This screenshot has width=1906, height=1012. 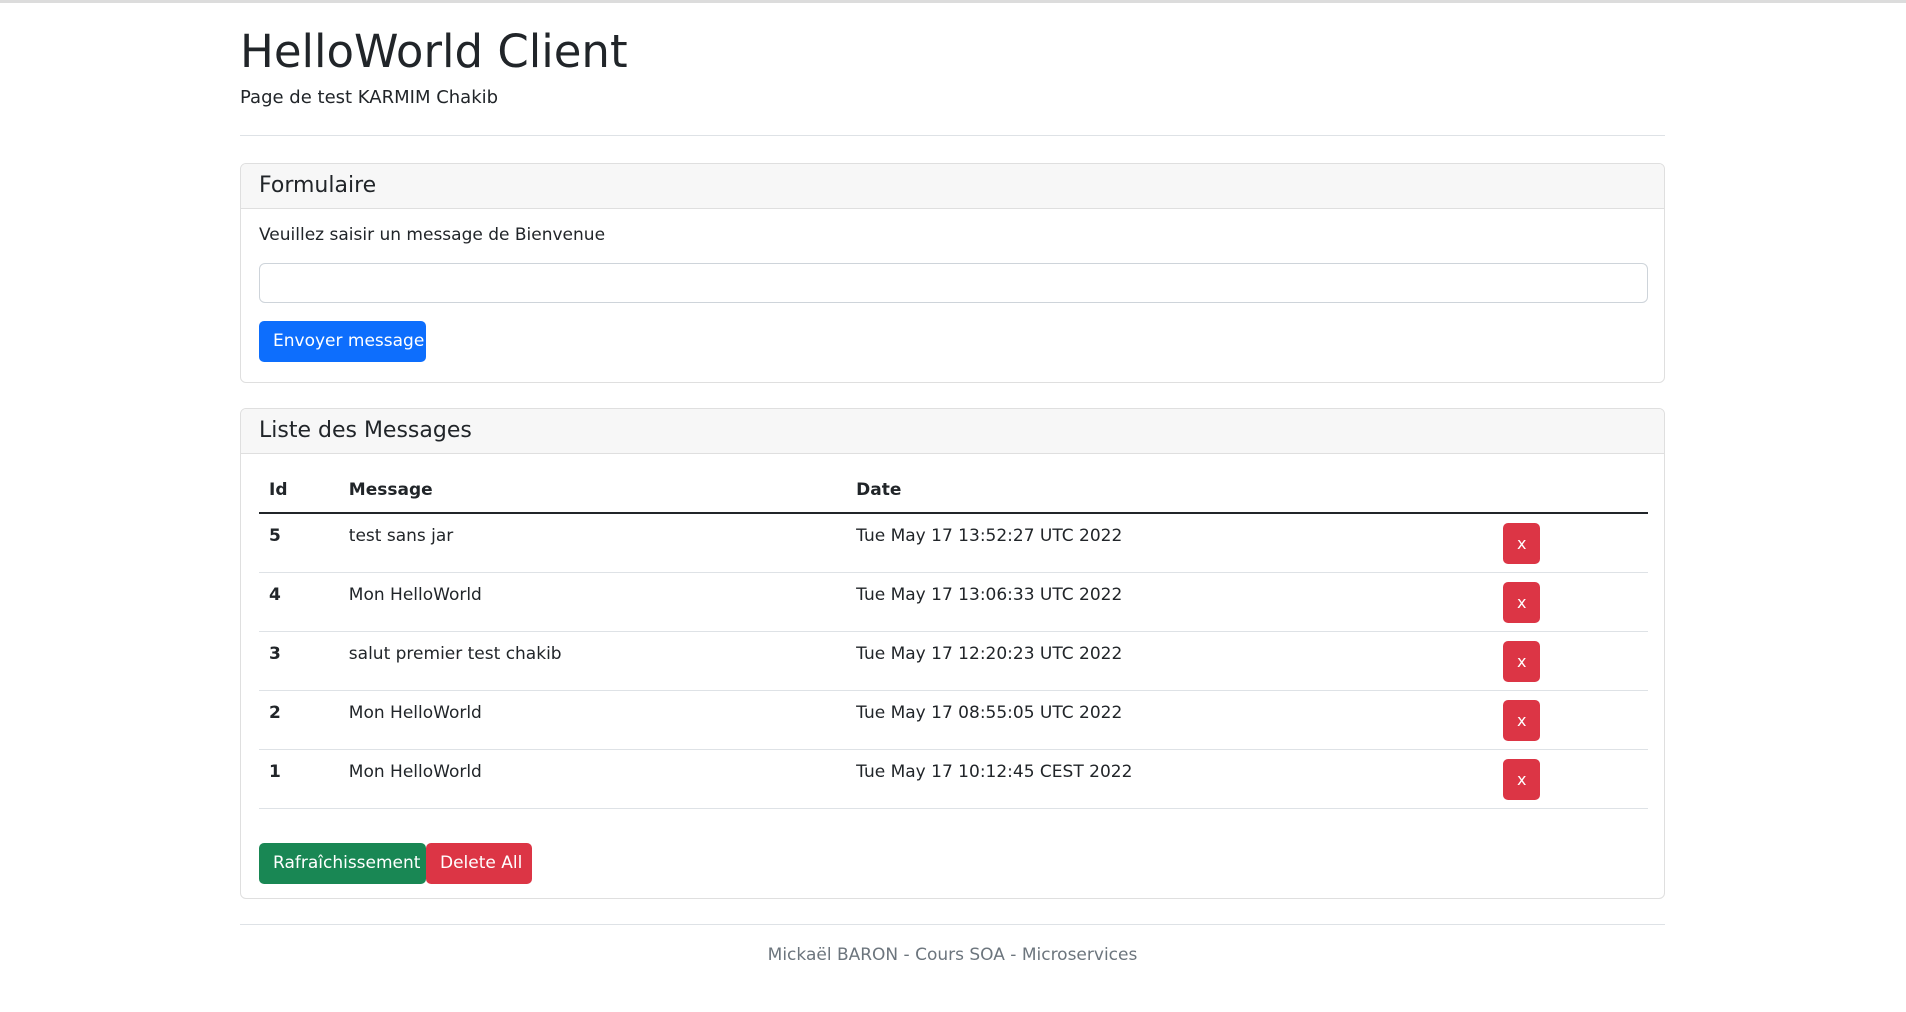 What do you see at coordinates (1163, 661) in the screenshot?
I see `cell-date: Tue May 17 12:20:23 UTC 2022` at bounding box center [1163, 661].